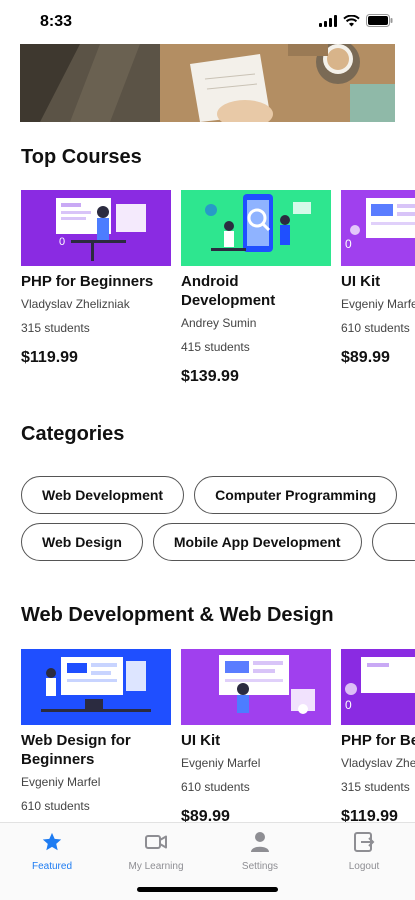 The image size is (415, 900). I want to click on video-camera-icon, so click(156, 842).